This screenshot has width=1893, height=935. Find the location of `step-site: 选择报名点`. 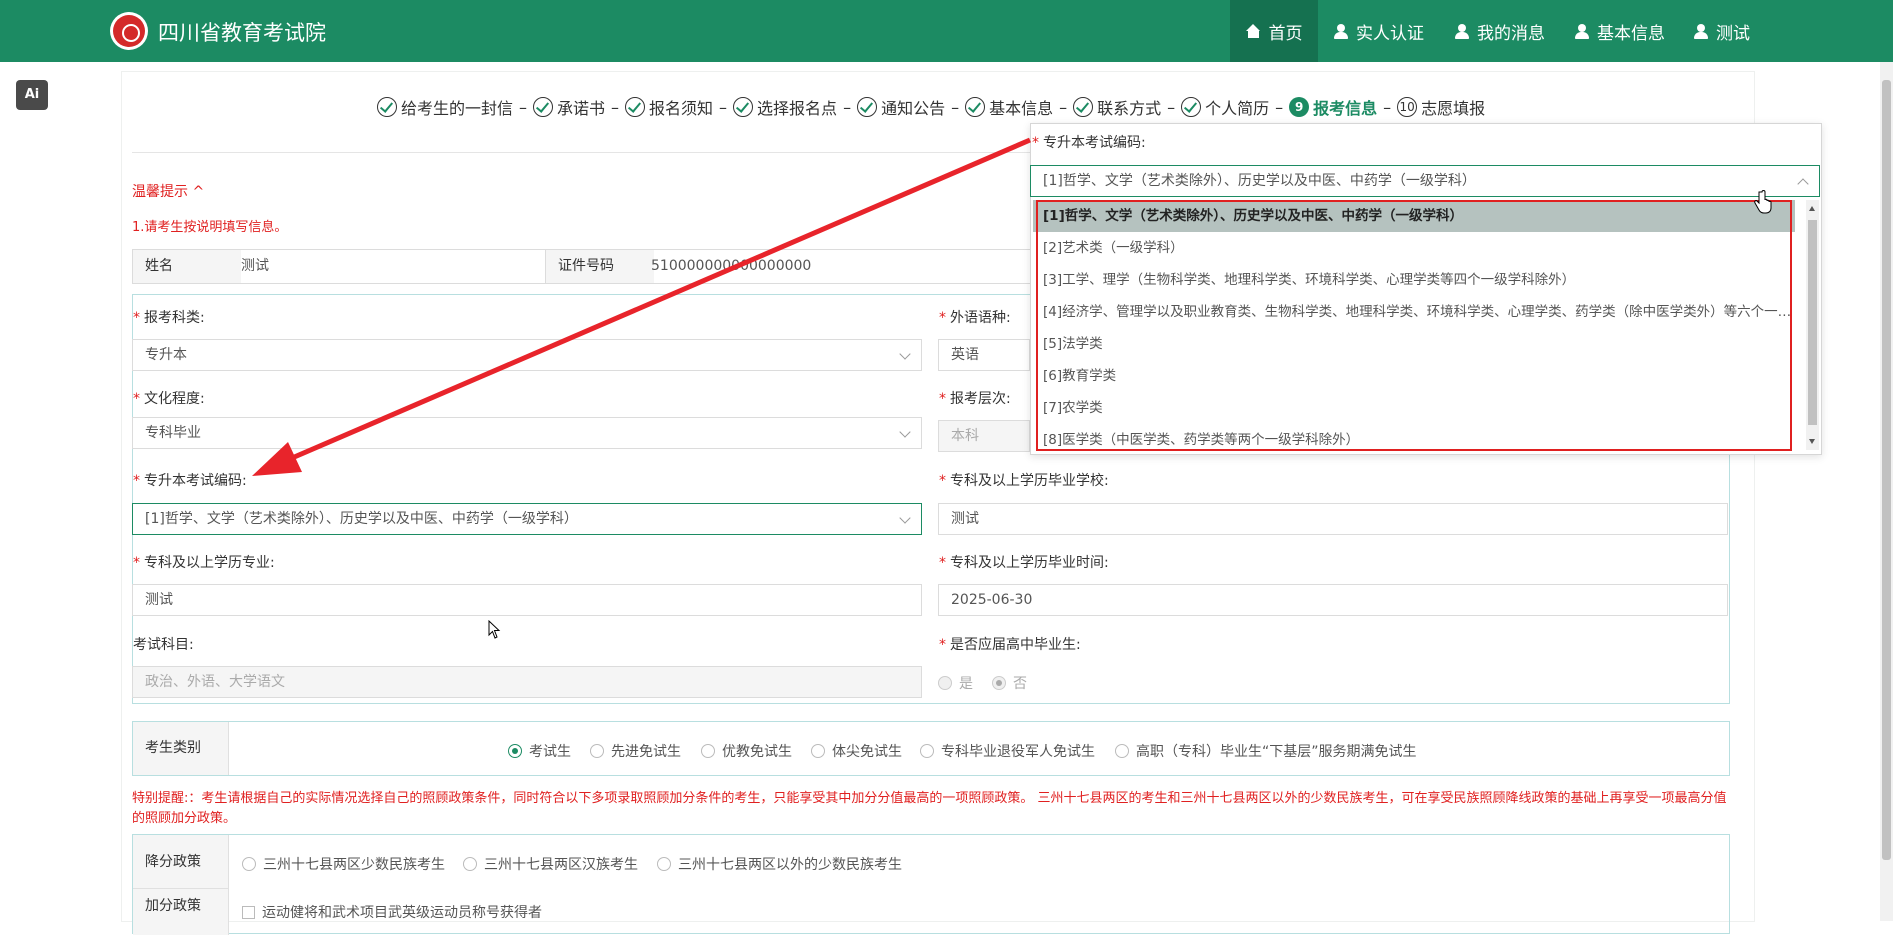

step-site: 选择报名点 is located at coordinates (785, 107).